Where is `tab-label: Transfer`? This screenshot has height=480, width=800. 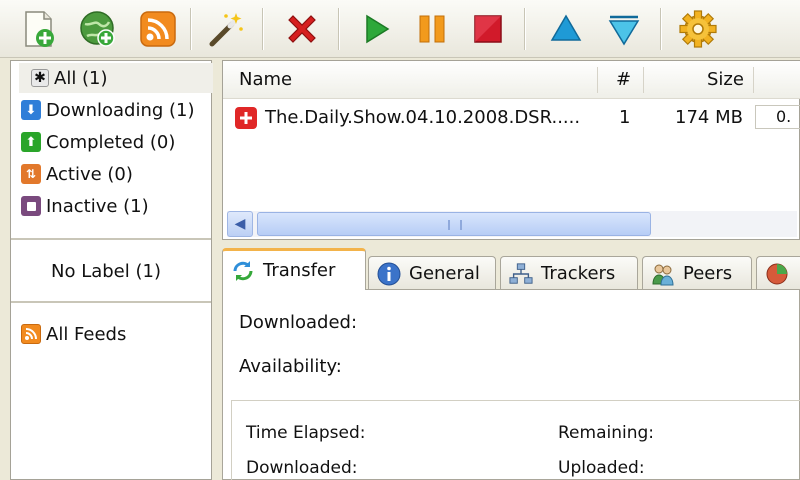 tab-label: Transfer is located at coordinates (299, 270).